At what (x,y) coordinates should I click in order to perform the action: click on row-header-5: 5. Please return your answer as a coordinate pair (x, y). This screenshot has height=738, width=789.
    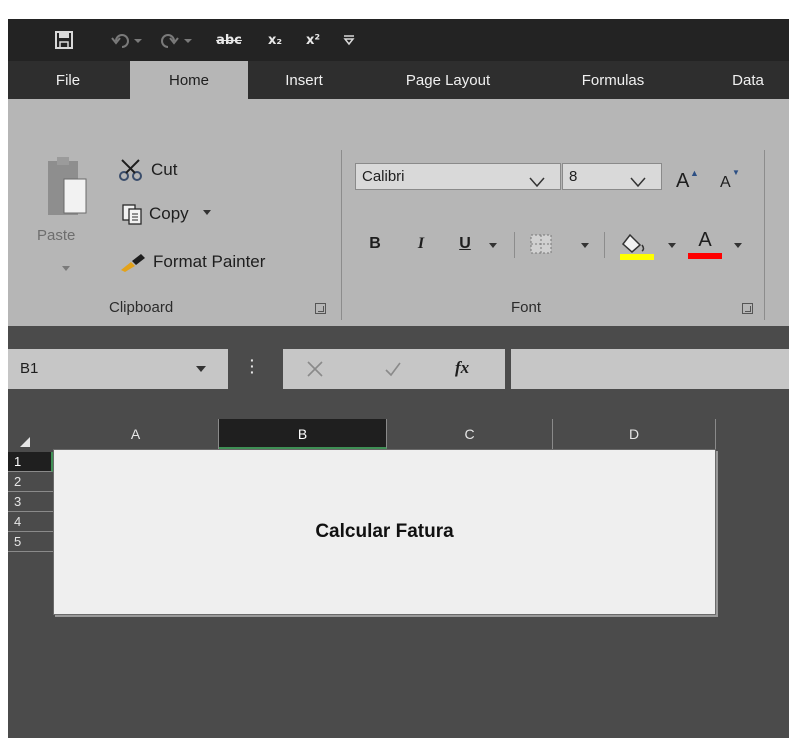
    Looking at the image, I should click on (30, 542).